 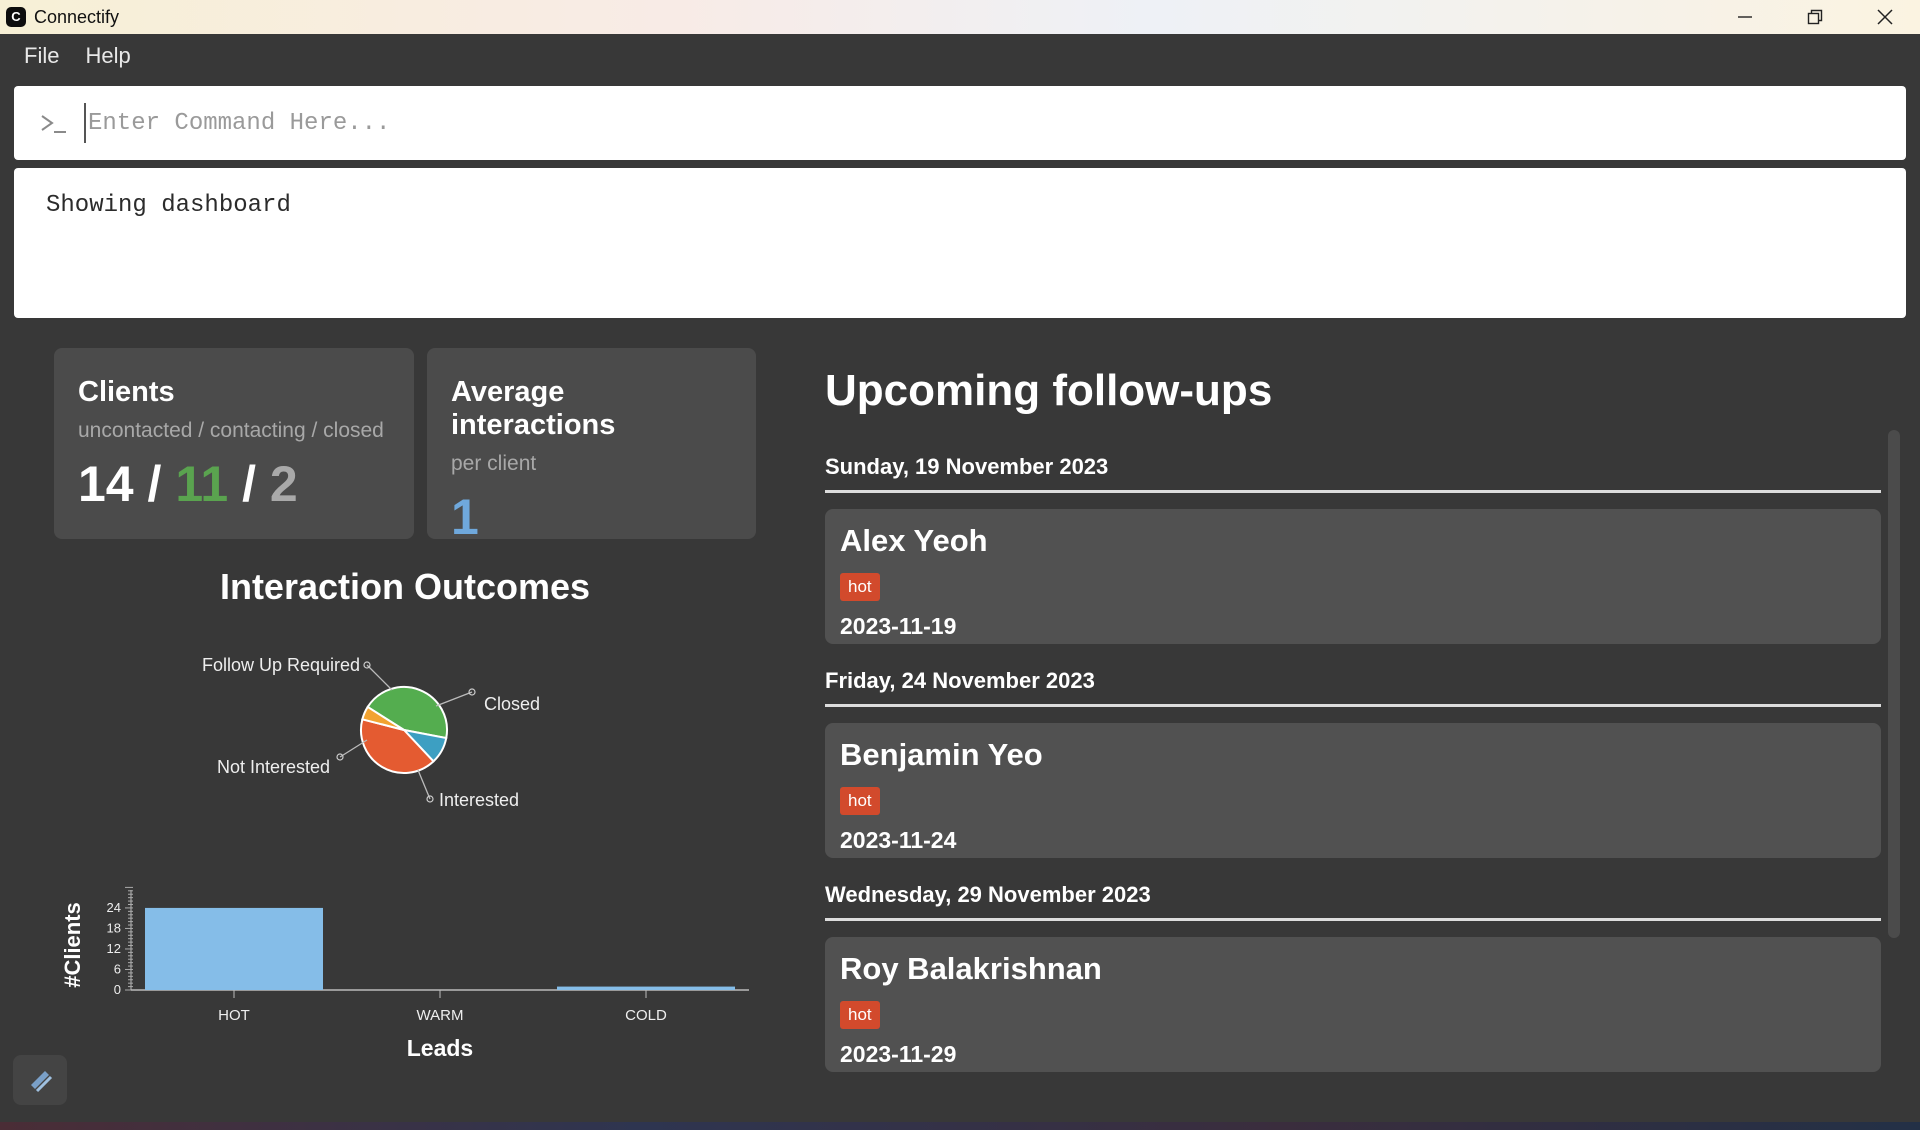 I want to click on x-axis-label: Leads, so click(x=440, y=1048).